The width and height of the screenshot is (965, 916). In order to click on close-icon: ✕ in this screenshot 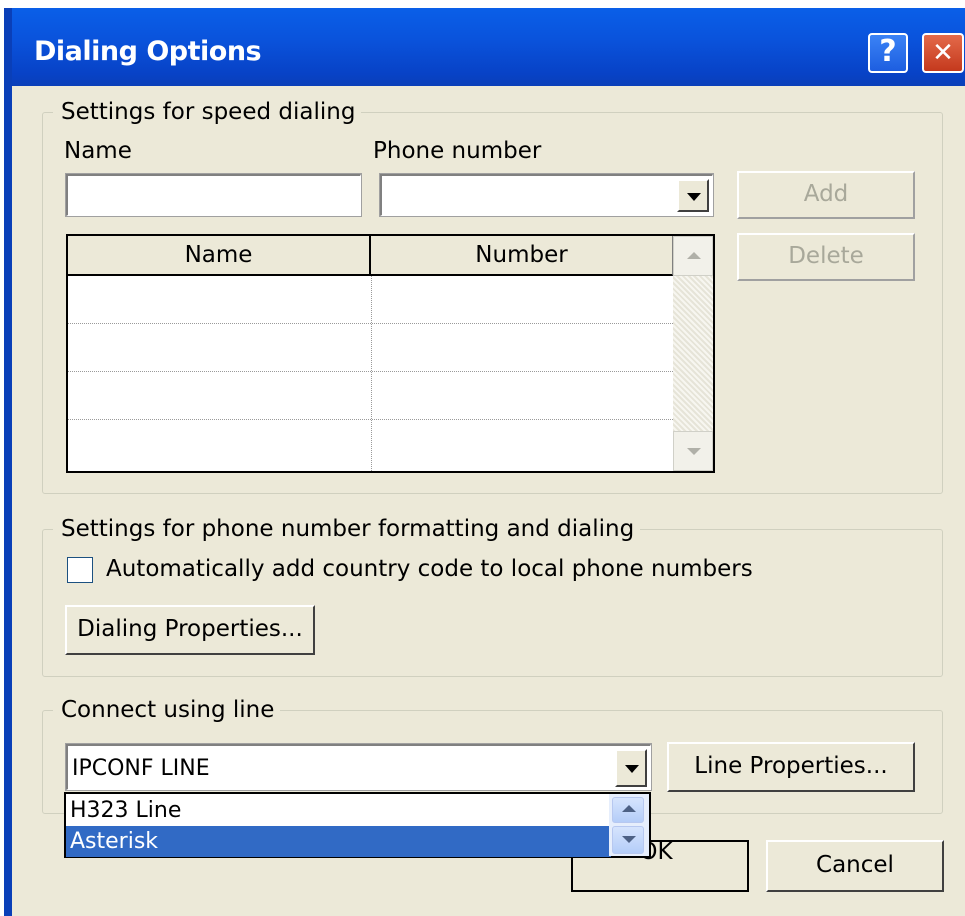, I will do `click(943, 53)`.